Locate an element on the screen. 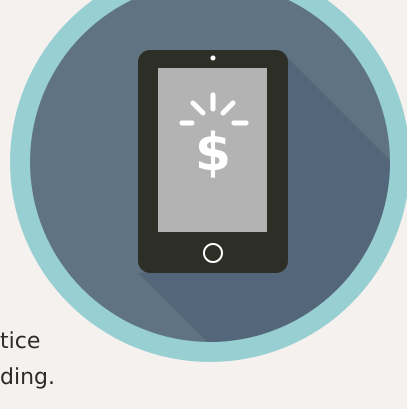 The height and width of the screenshot is (409, 407). paragraph-line: tice is located at coordinates (20, 342).